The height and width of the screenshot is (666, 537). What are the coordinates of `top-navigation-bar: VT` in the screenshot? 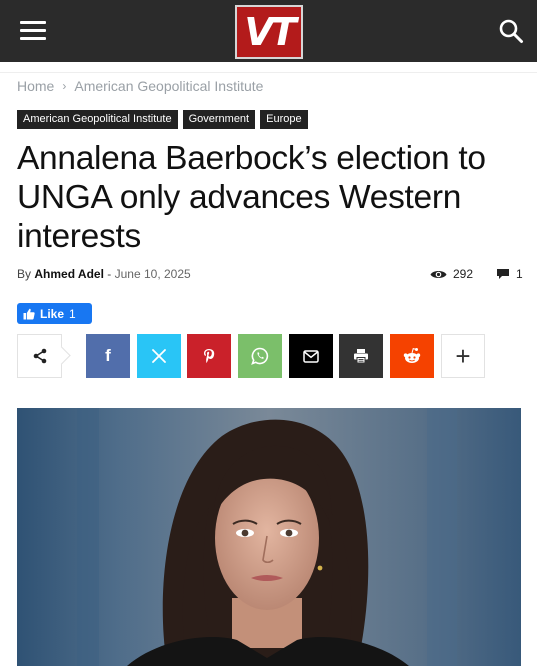 It's located at (268, 31).